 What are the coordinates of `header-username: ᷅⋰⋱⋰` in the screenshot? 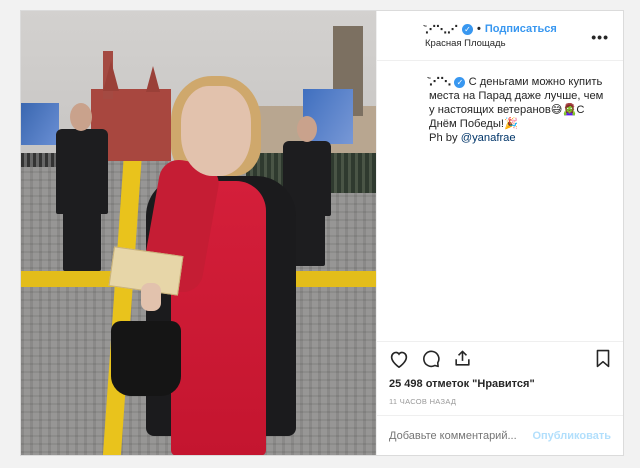 It's located at (441, 29).